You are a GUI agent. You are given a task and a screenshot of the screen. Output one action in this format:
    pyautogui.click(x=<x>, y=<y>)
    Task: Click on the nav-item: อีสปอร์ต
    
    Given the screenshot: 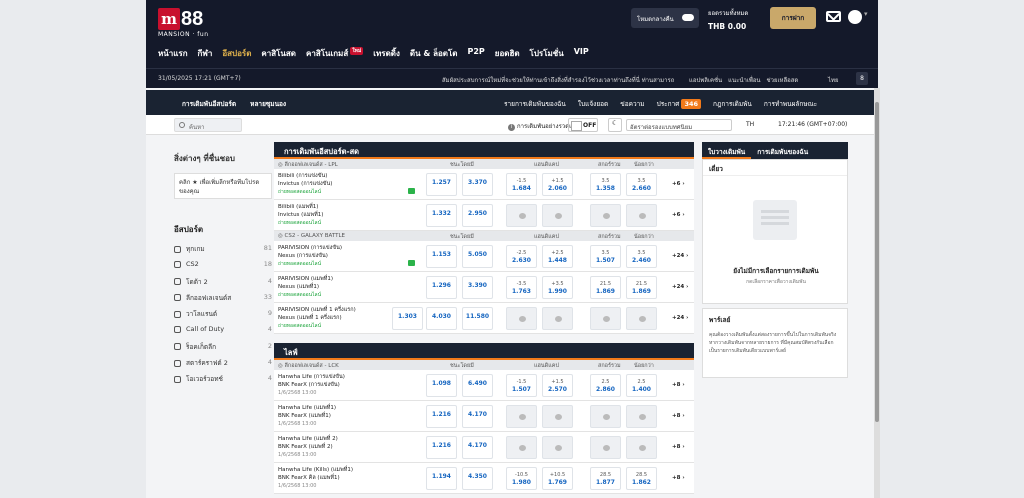 What is the action you would take?
    pyautogui.click(x=236, y=53)
    